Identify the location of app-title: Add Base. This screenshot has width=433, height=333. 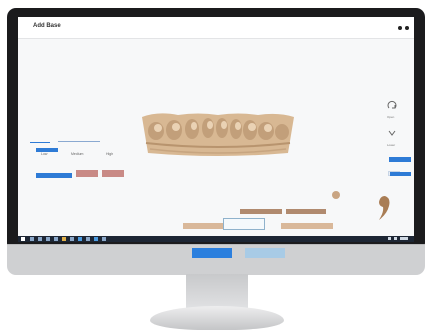
(47, 26).